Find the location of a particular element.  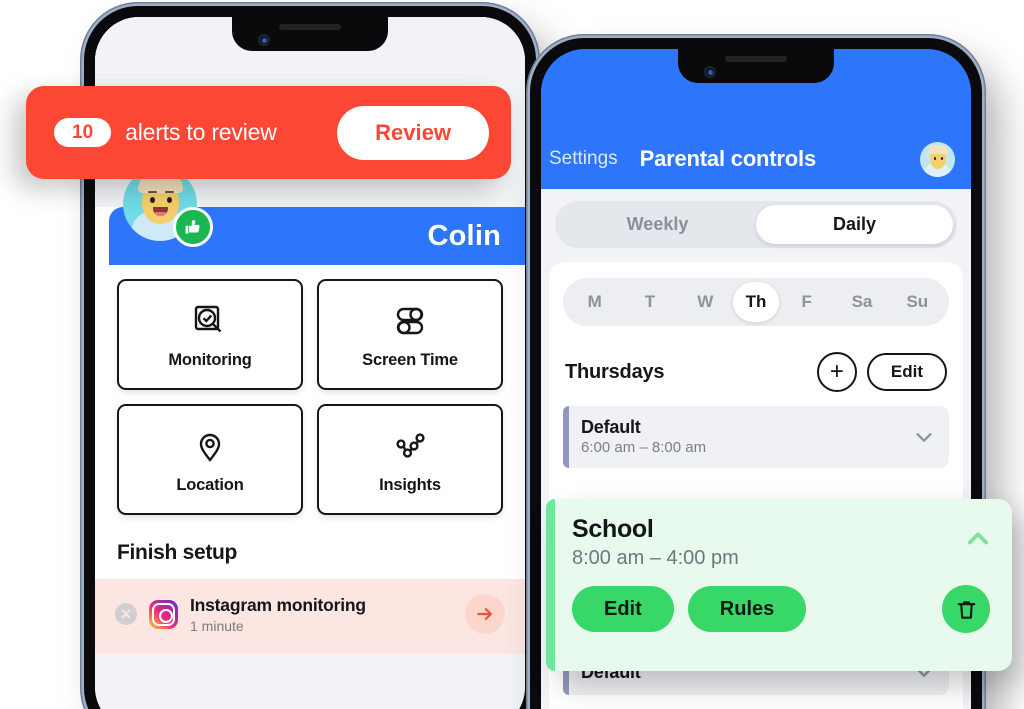

schedule-header: Thursdays + Edit is located at coordinates (756, 372).